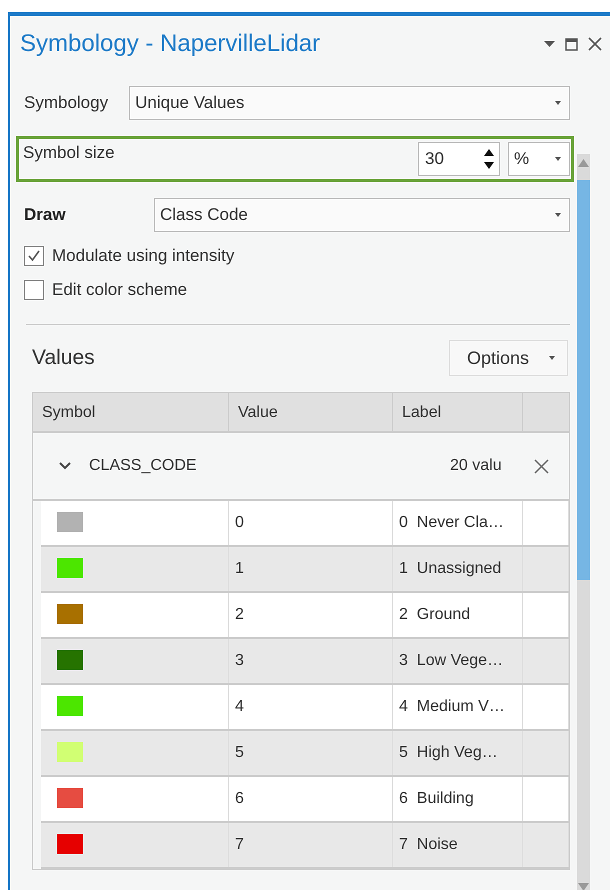 This screenshot has height=890, width=610. I want to click on chevron-down-icon, so click(65, 466).